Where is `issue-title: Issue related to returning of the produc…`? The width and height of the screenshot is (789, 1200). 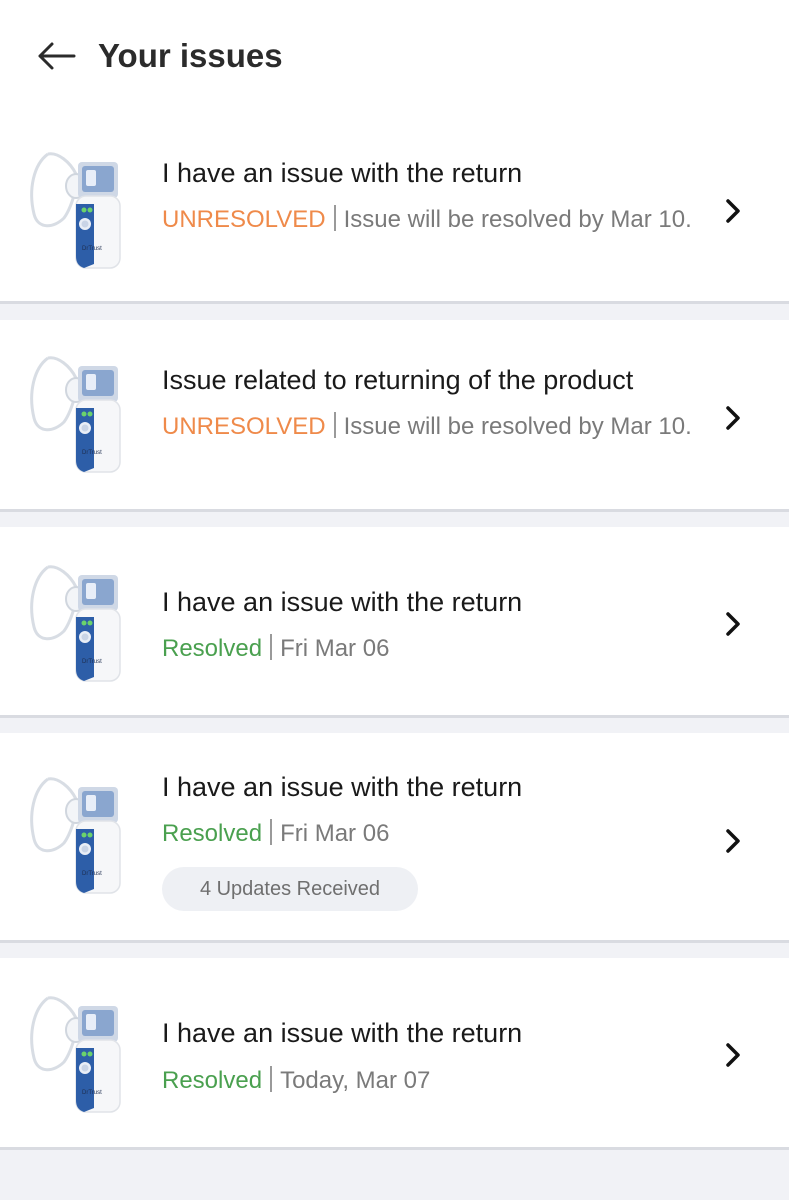 issue-title: Issue related to returning of the produc… is located at coordinates (398, 380).